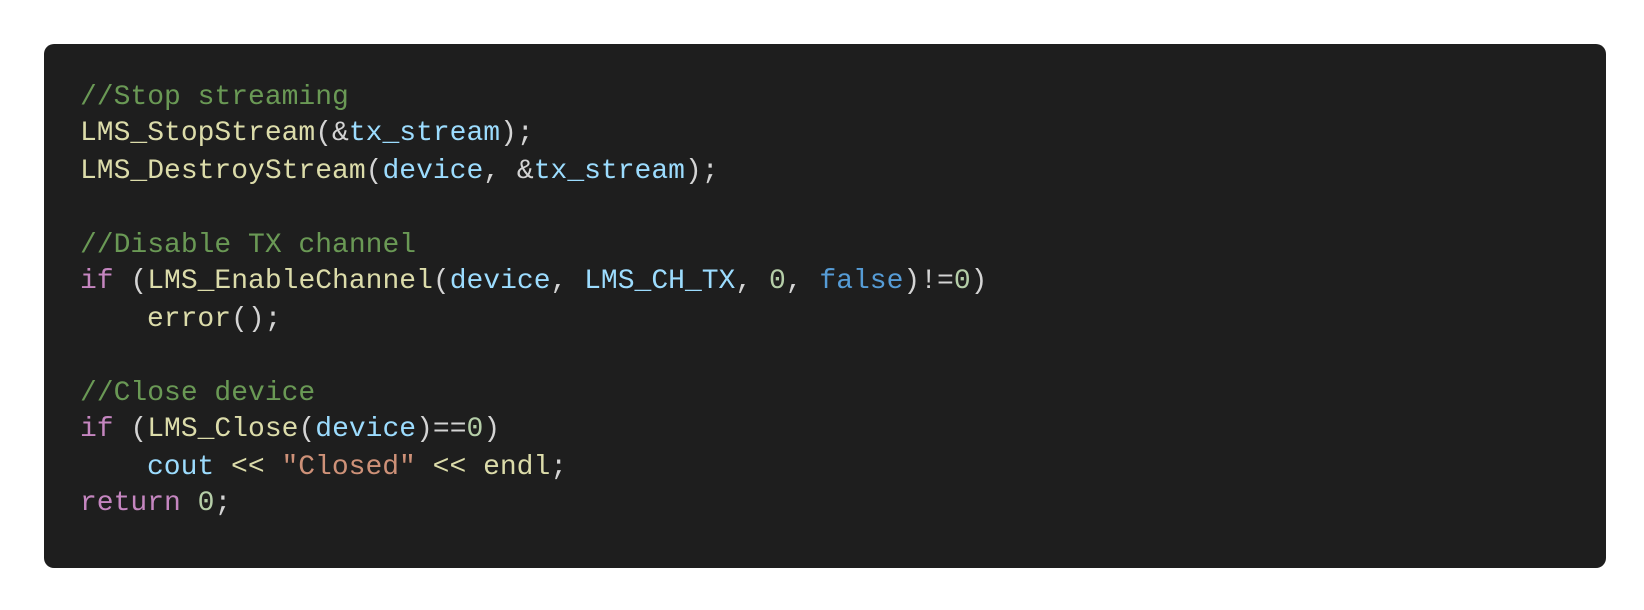  What do you see at coordinates (441, 429) in the screenshot?
I see `punctuation: )==` at bounding box center [441, 429].